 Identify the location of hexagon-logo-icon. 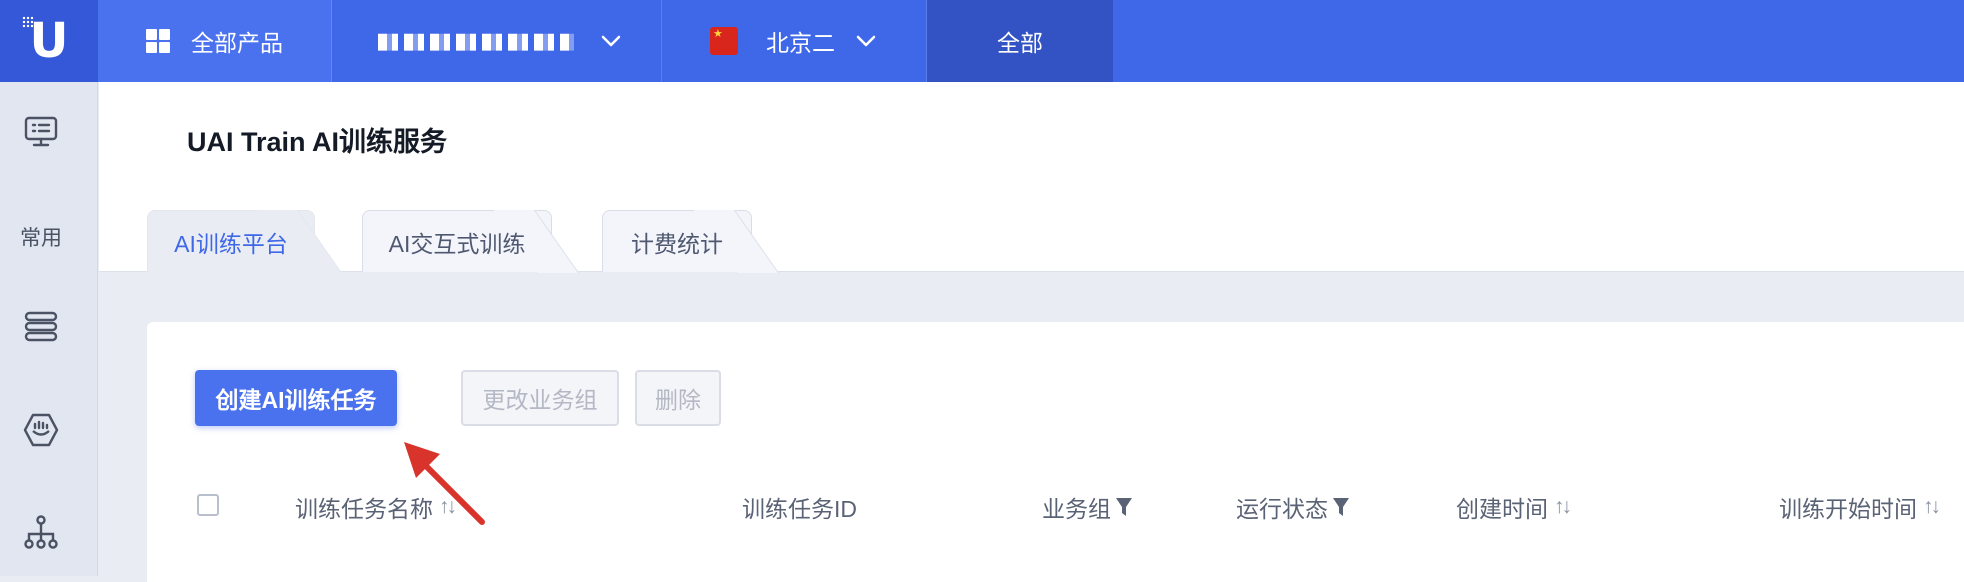
(41, 430).